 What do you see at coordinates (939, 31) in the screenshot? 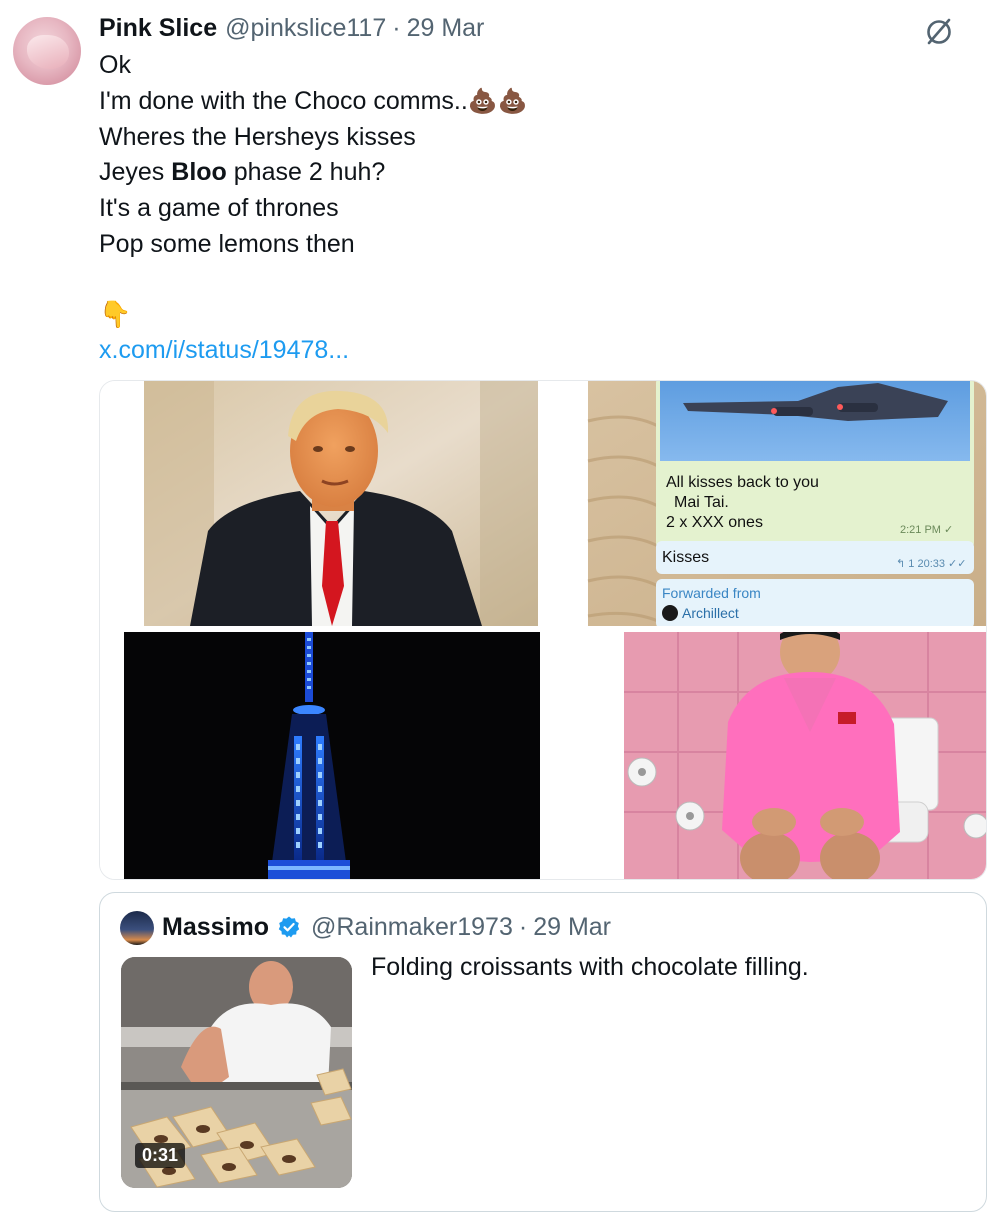
I see `grok-icon` at bounding box center [939, 31].